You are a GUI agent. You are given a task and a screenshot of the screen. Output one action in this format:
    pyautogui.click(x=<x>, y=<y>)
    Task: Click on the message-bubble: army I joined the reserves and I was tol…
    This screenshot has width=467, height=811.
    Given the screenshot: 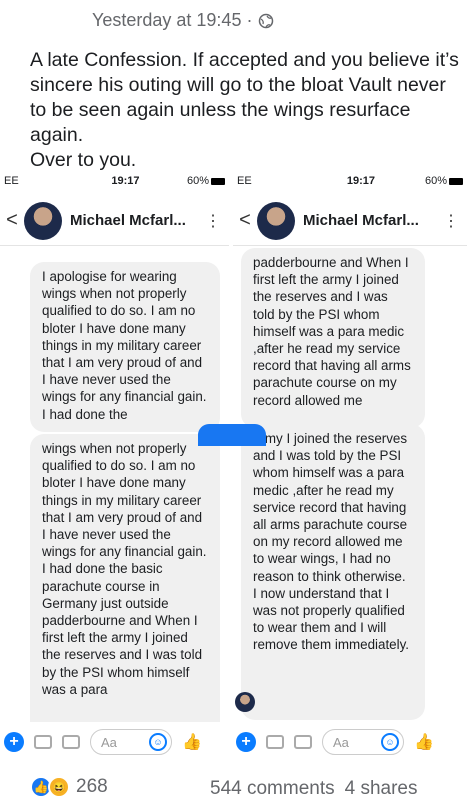 What is the action you would take?
    pyautogui.click(x=333, y=572)
    